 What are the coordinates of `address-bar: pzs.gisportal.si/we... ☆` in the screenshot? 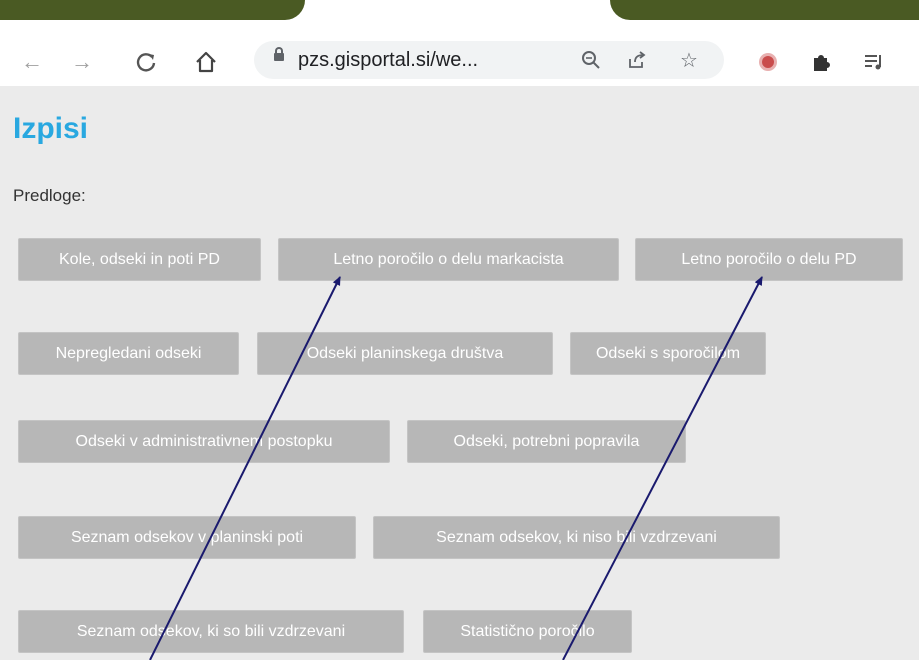 It's located at (489, 60).